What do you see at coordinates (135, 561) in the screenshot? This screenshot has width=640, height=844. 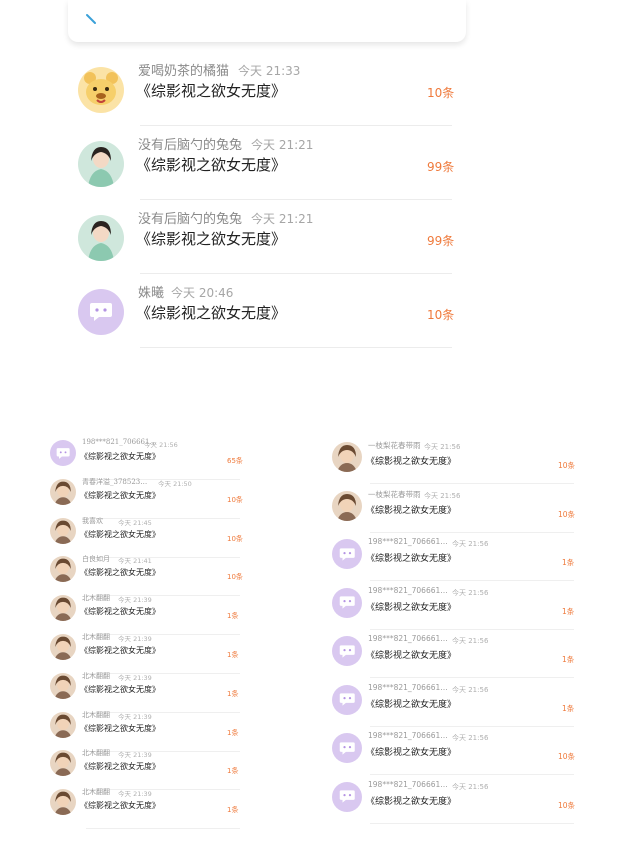 I see `timestamp: 今天 21:41` at bounding box center [135, 561].